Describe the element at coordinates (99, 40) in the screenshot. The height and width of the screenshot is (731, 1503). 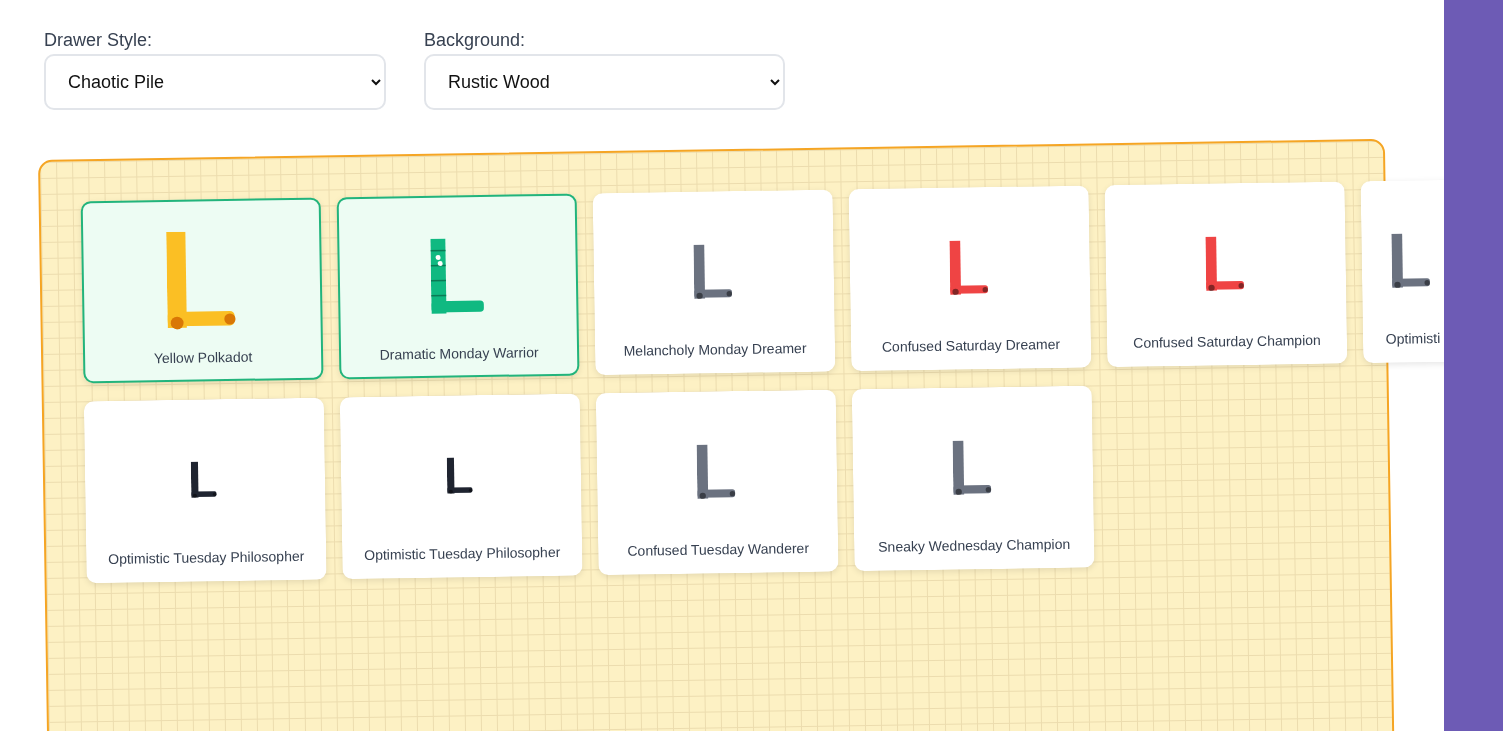
I see `field-label: Drawer Style:` at that location.